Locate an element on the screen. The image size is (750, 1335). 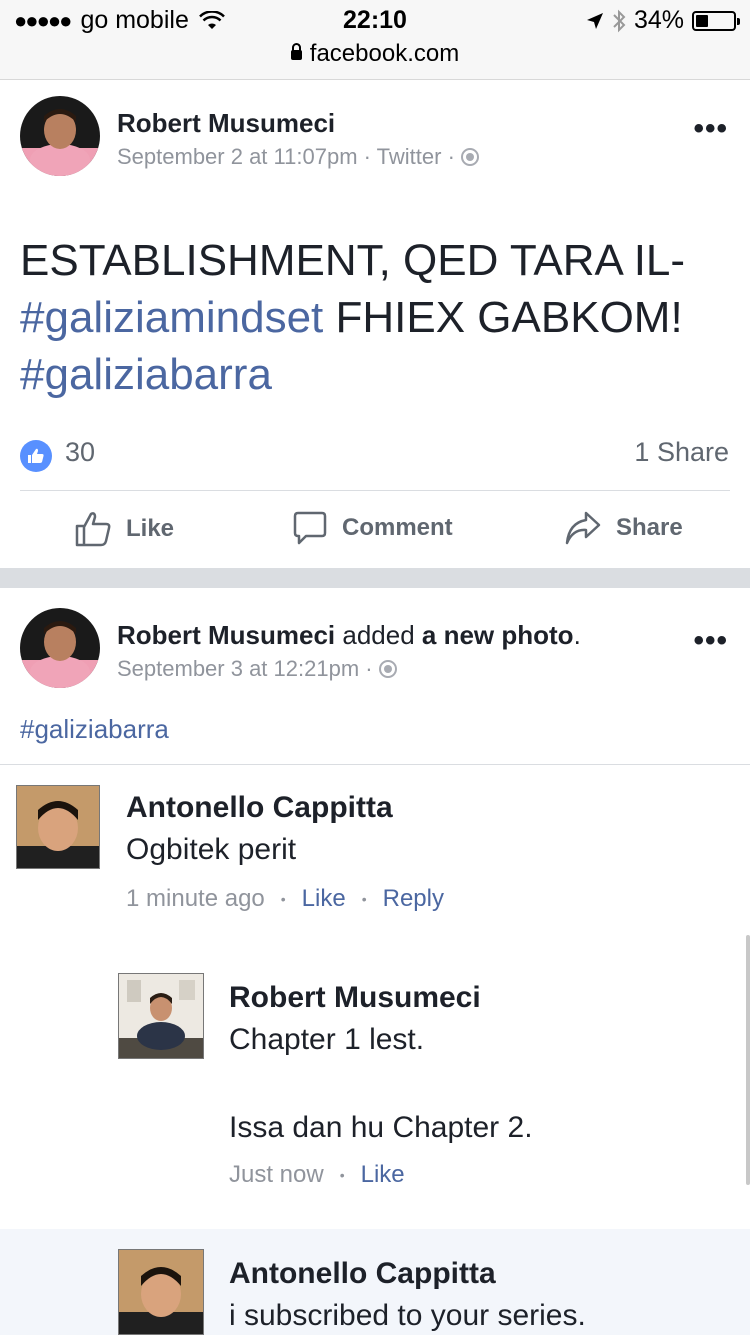
divider is located at coordinates (375, 490).